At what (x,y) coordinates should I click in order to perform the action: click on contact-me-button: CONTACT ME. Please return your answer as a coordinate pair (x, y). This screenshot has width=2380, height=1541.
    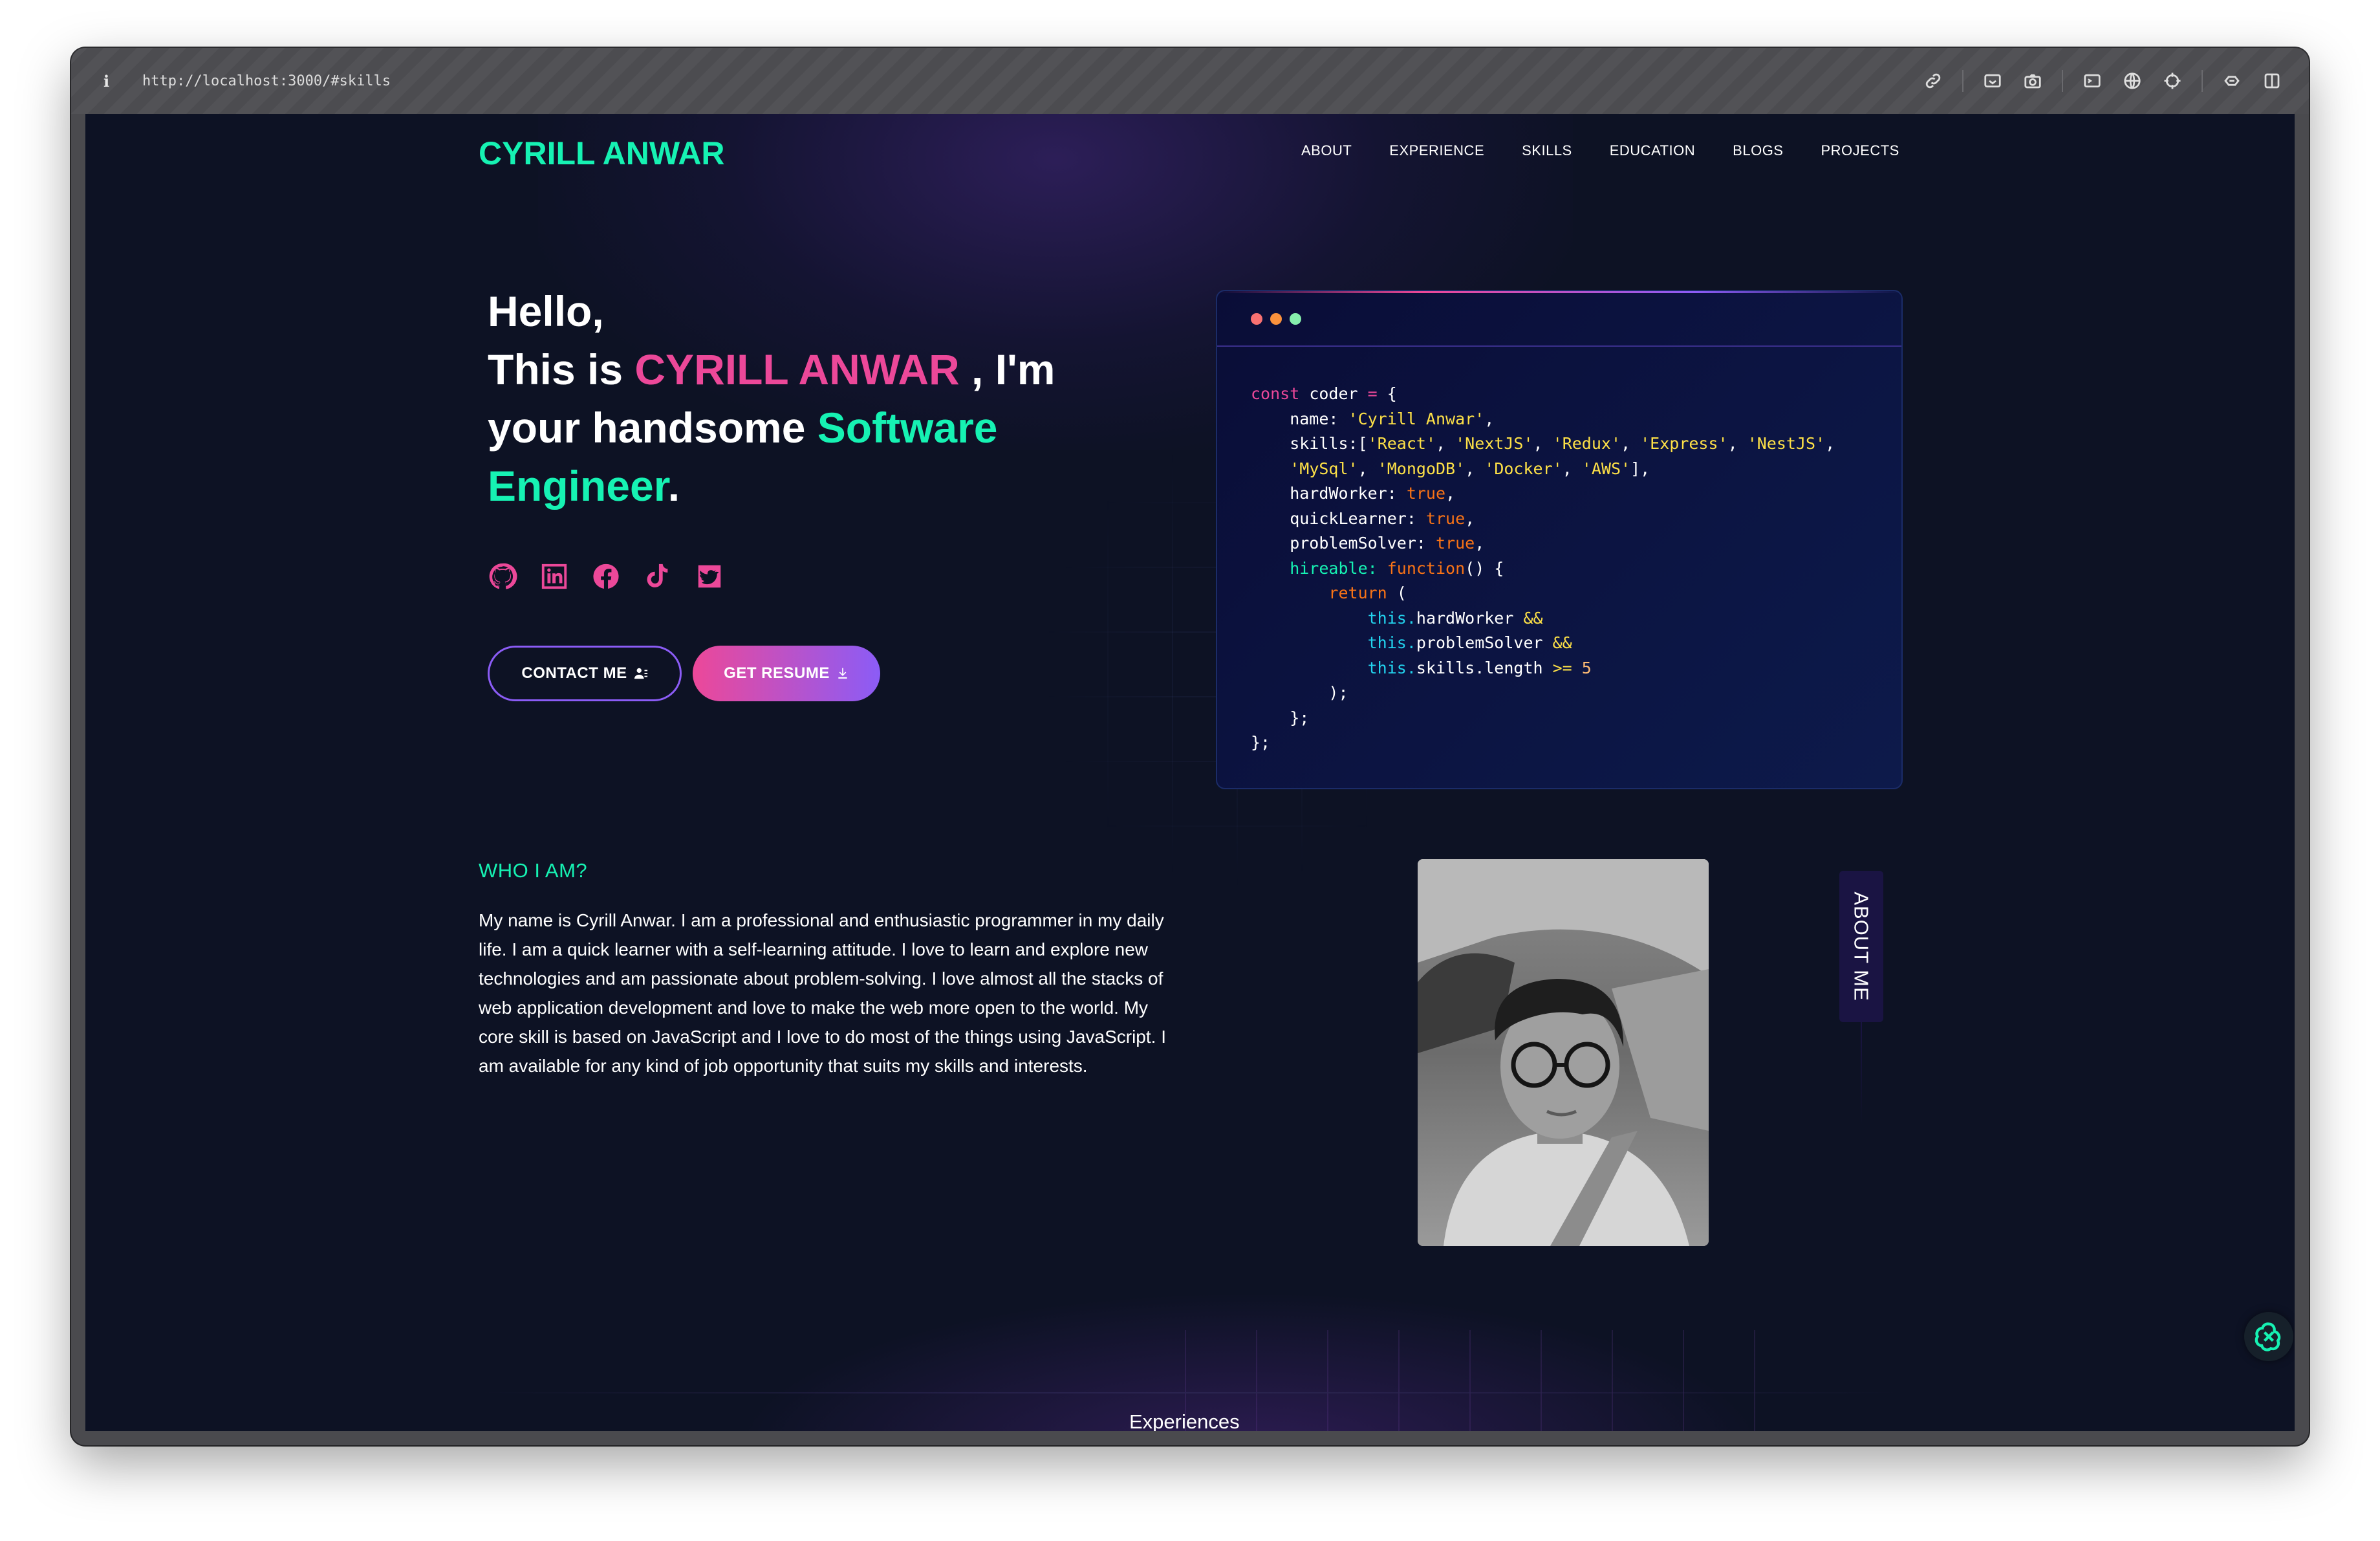
    Looking at the image, I should click on (585, 673).